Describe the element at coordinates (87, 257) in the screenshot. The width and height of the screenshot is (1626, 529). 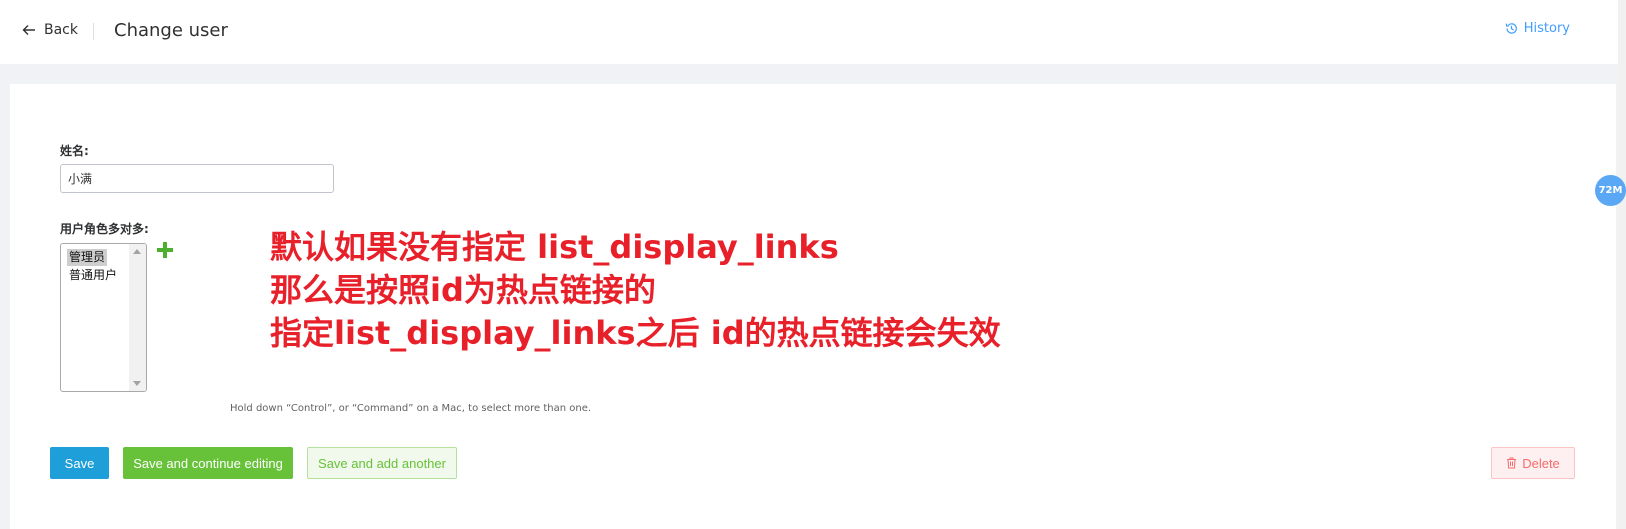
I see `role-option-admin: 管理员` at that location.